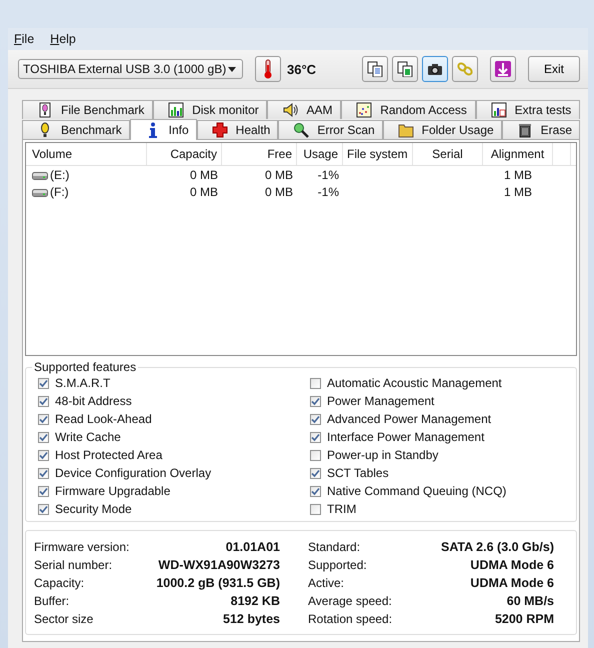 Image resolution: width=594 pixels, height=648 pixels. I want to click on detail-label: Standard:, so click(334, 547).